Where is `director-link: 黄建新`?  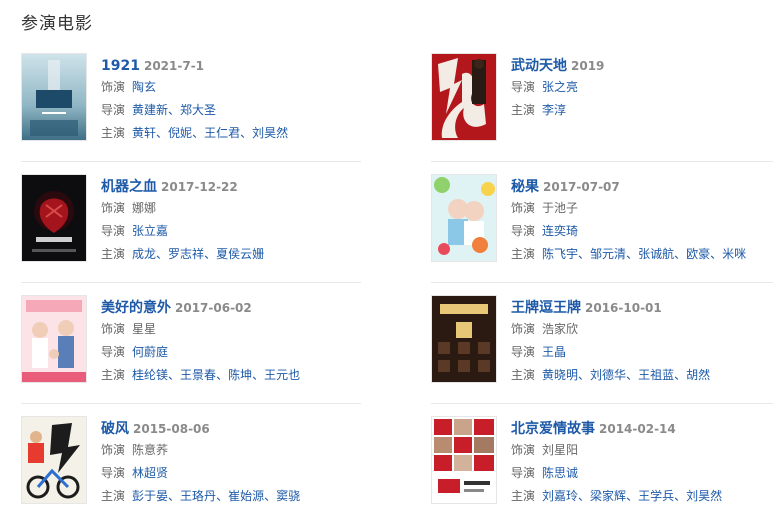
director-link: 黄建新 is located at coordinates (150, 110).